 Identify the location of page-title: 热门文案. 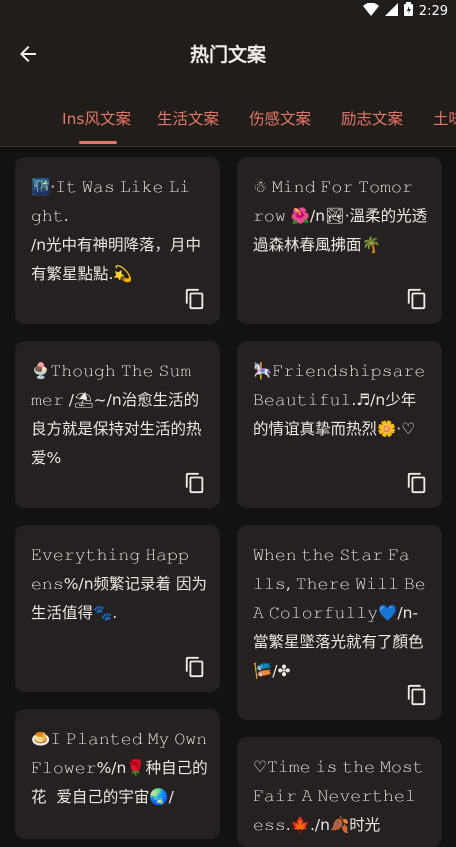
(227, 55).